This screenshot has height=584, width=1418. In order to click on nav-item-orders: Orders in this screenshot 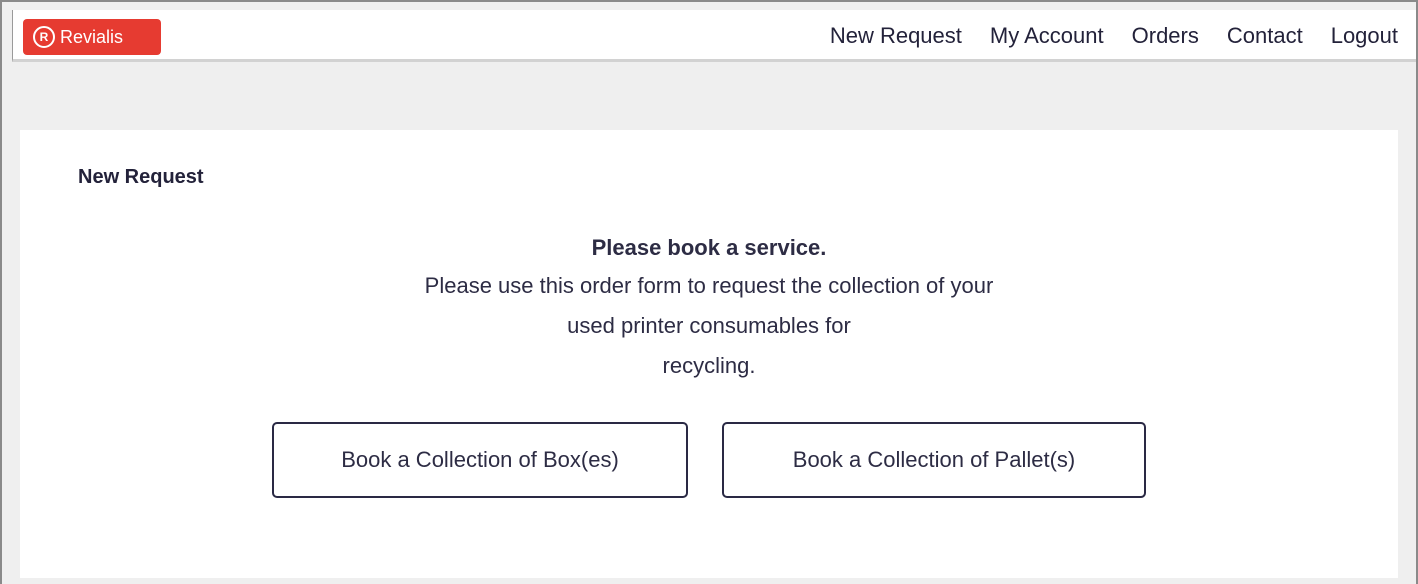, I will do `click(1165, 36)`.